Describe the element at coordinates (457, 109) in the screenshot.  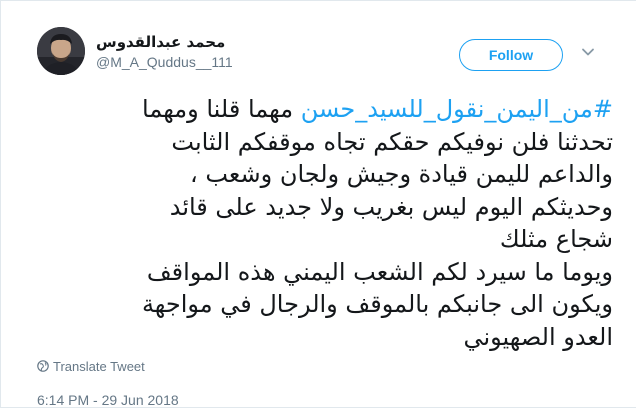
I see `hashtag-link: #من_اليمن_نقول_للسيد_حسن` at that location.